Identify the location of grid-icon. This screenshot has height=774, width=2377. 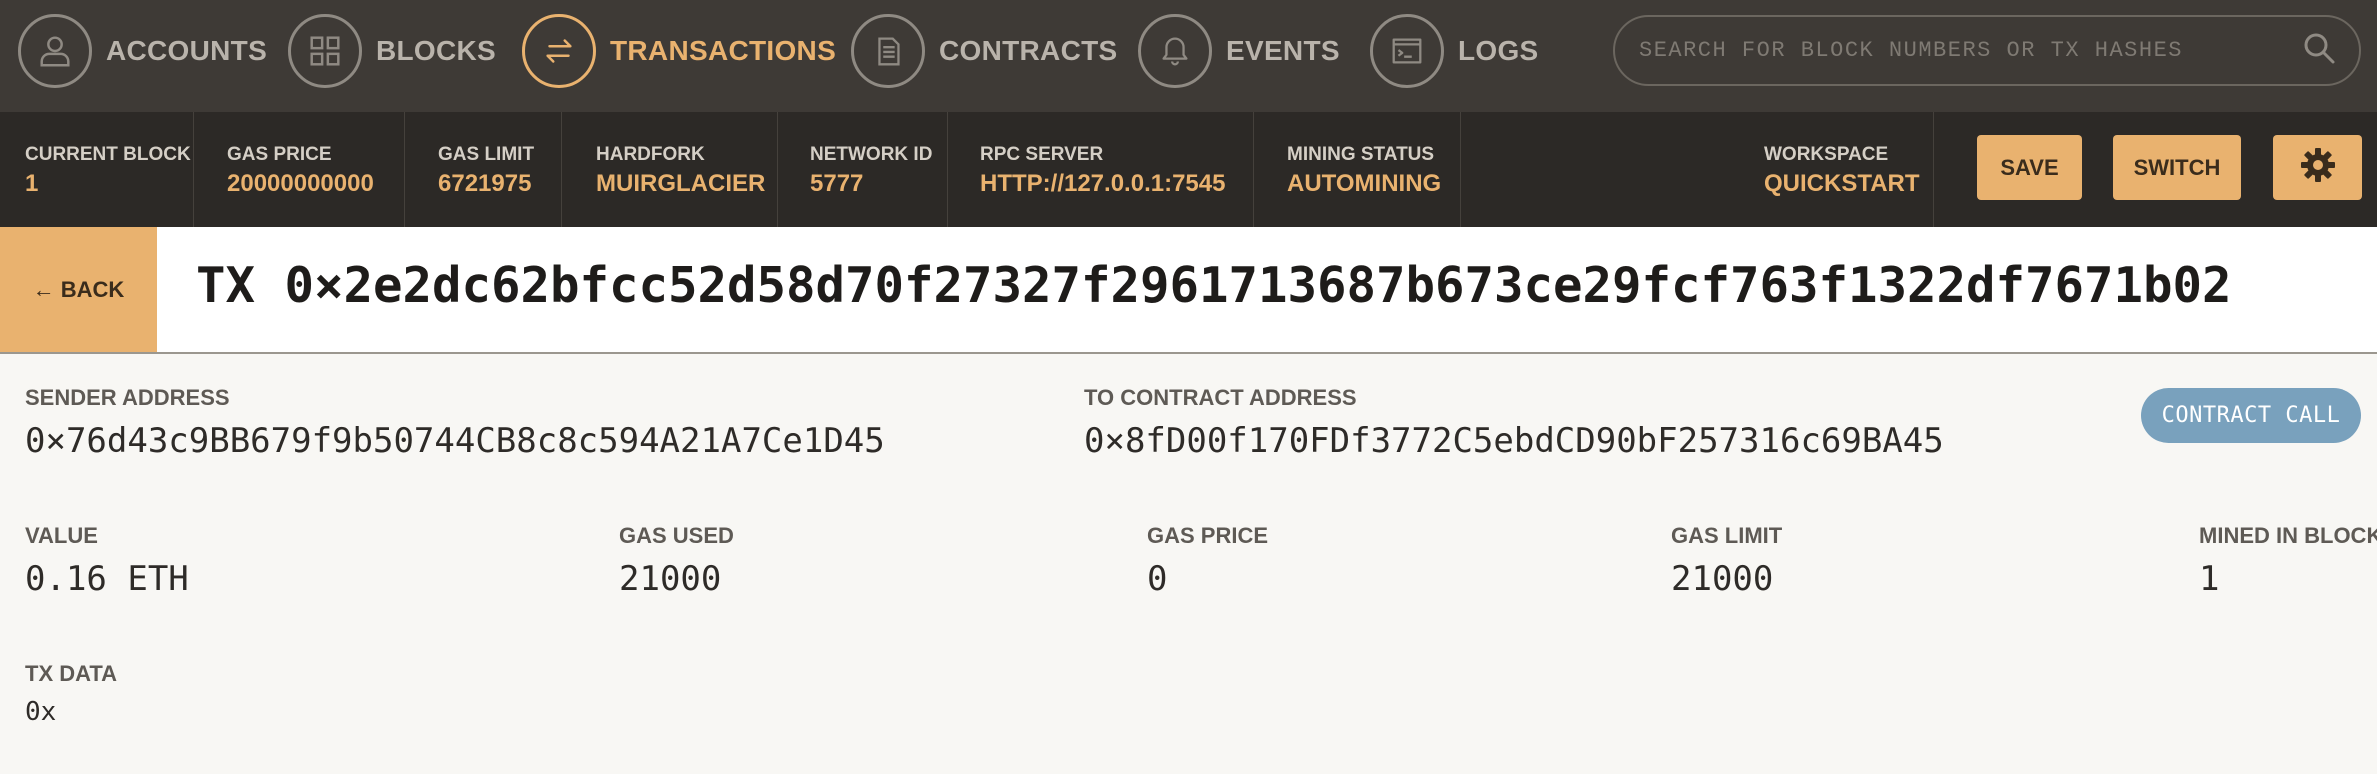
(325, 51).